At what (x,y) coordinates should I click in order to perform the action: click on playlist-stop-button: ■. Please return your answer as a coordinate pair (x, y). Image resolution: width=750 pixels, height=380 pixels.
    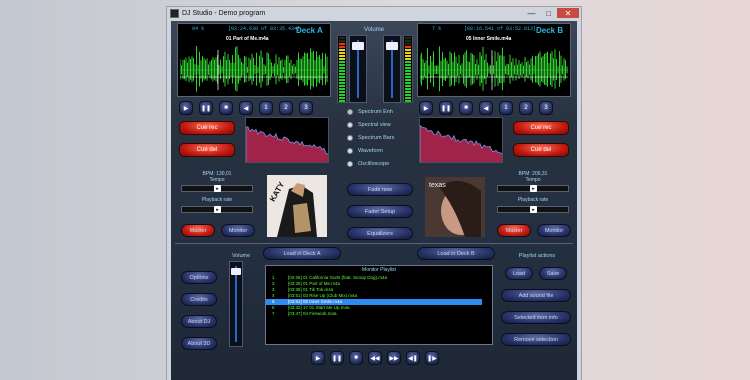
    Looking at the image, I should click on (356, 358).